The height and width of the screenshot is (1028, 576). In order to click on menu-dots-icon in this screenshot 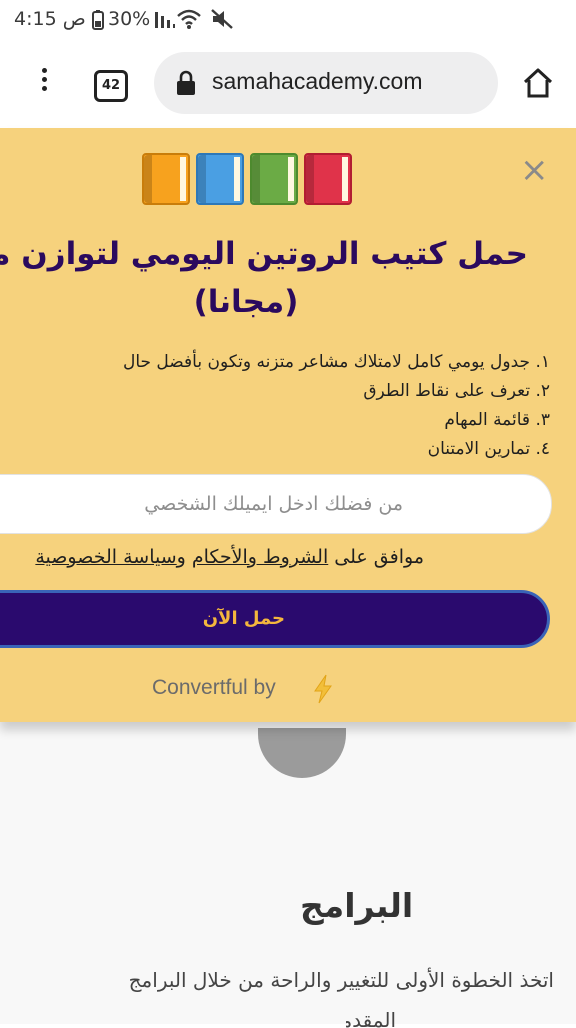, I will do `click(44, 82)`.